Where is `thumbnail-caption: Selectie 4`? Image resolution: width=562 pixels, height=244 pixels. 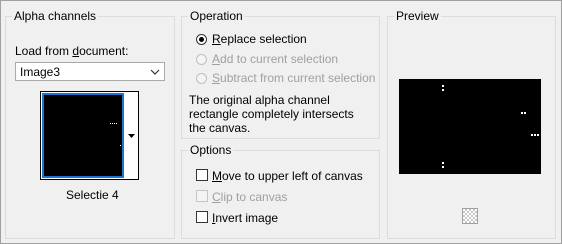 thumbnail-caption: Selectie 4 is located at coordinates (92, 195).